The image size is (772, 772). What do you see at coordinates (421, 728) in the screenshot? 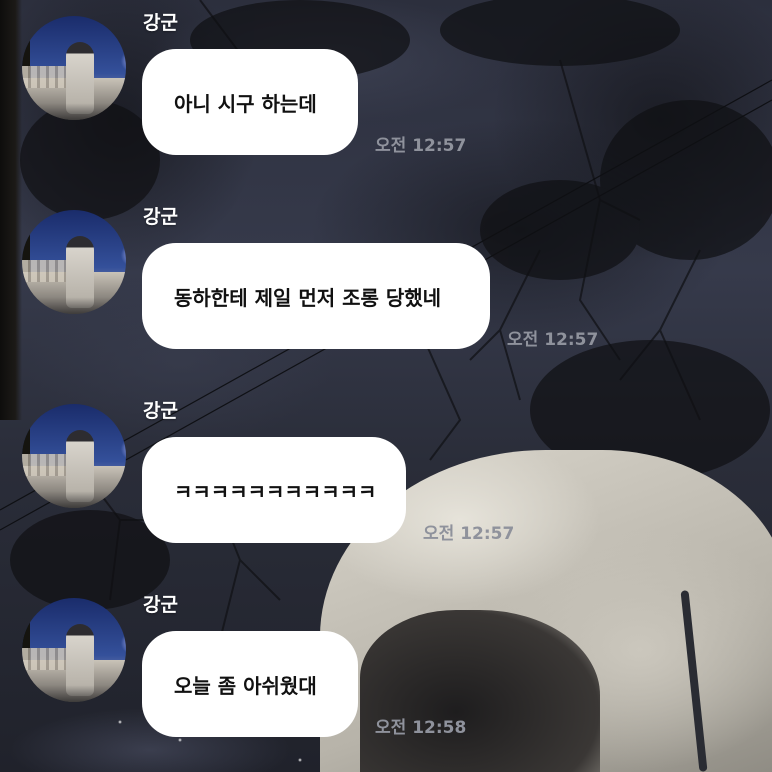
I see `timestamp: 오전 12:58` at bounding box center [421, 728].